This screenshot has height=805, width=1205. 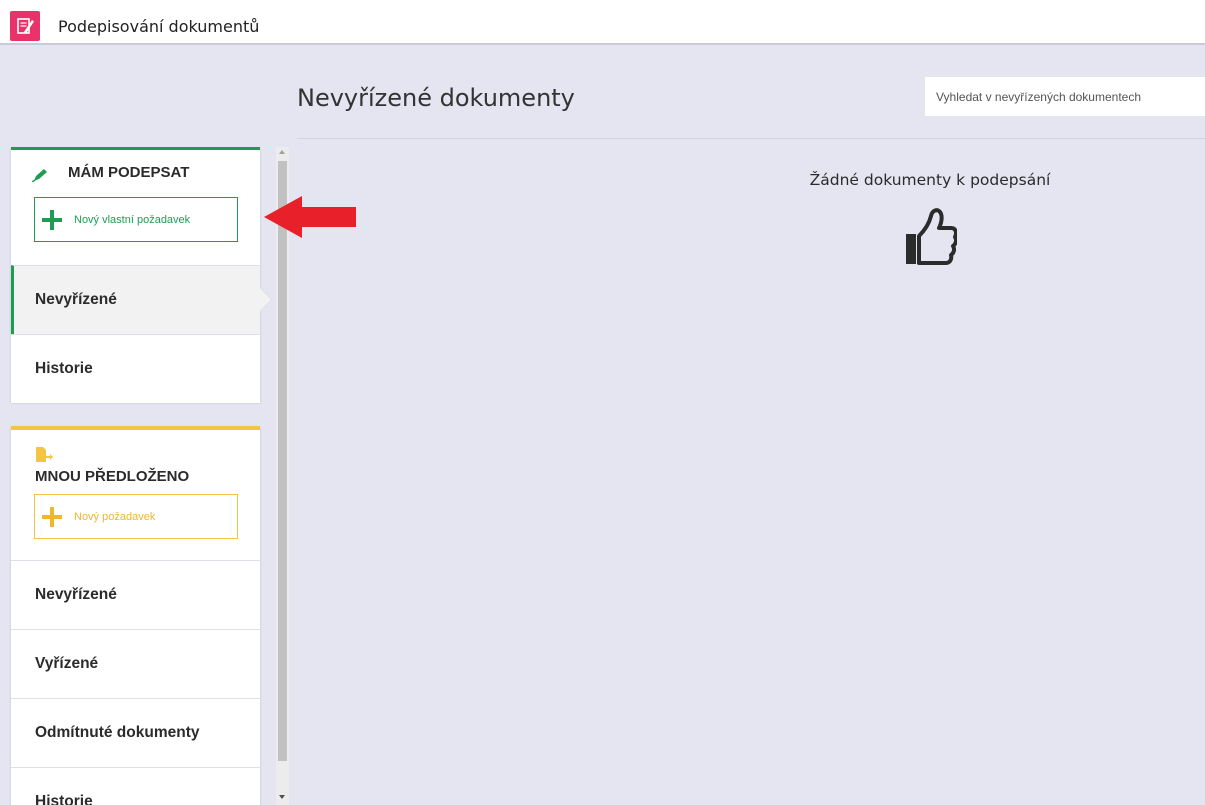 I want to click on sidebar-item-sign-pending: Nevyřízené, so click(x=135, y=299).